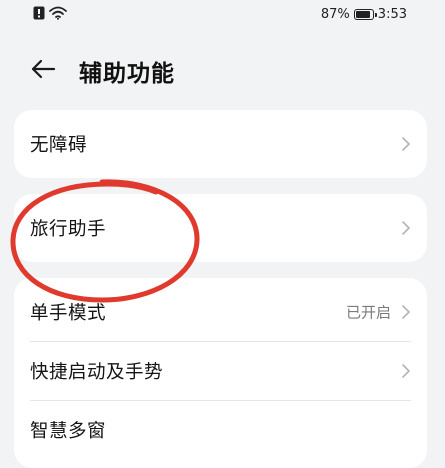 This screenshot has height=468, width=445. What do you see at coordinates (68, 229) in the screenshot?
I see `row-label: 旅行助手` at bounding box center [68, 229].